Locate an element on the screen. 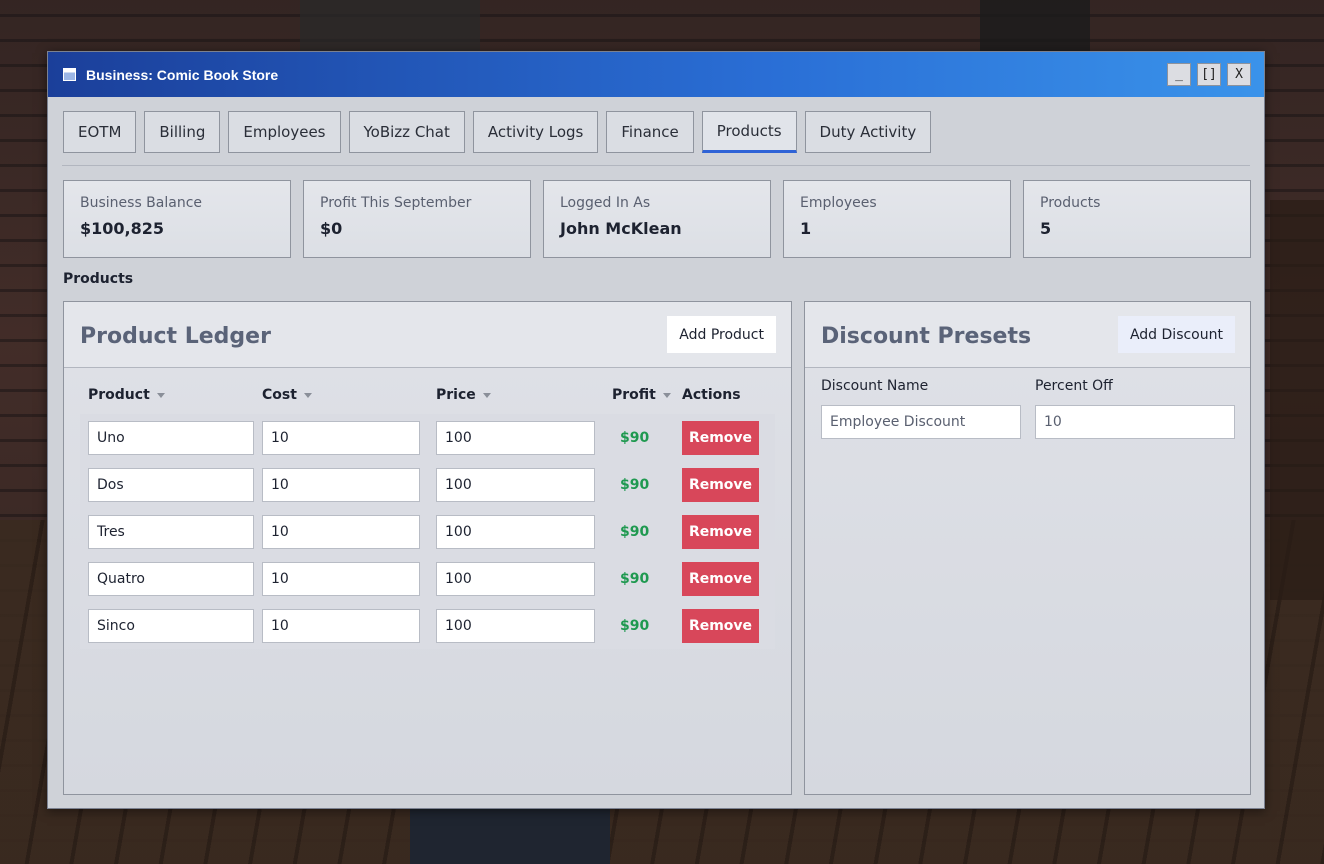 The height and width of the screenshot is (864, 1324). column-header-profit: Profit is located at coordinates (647, 395).